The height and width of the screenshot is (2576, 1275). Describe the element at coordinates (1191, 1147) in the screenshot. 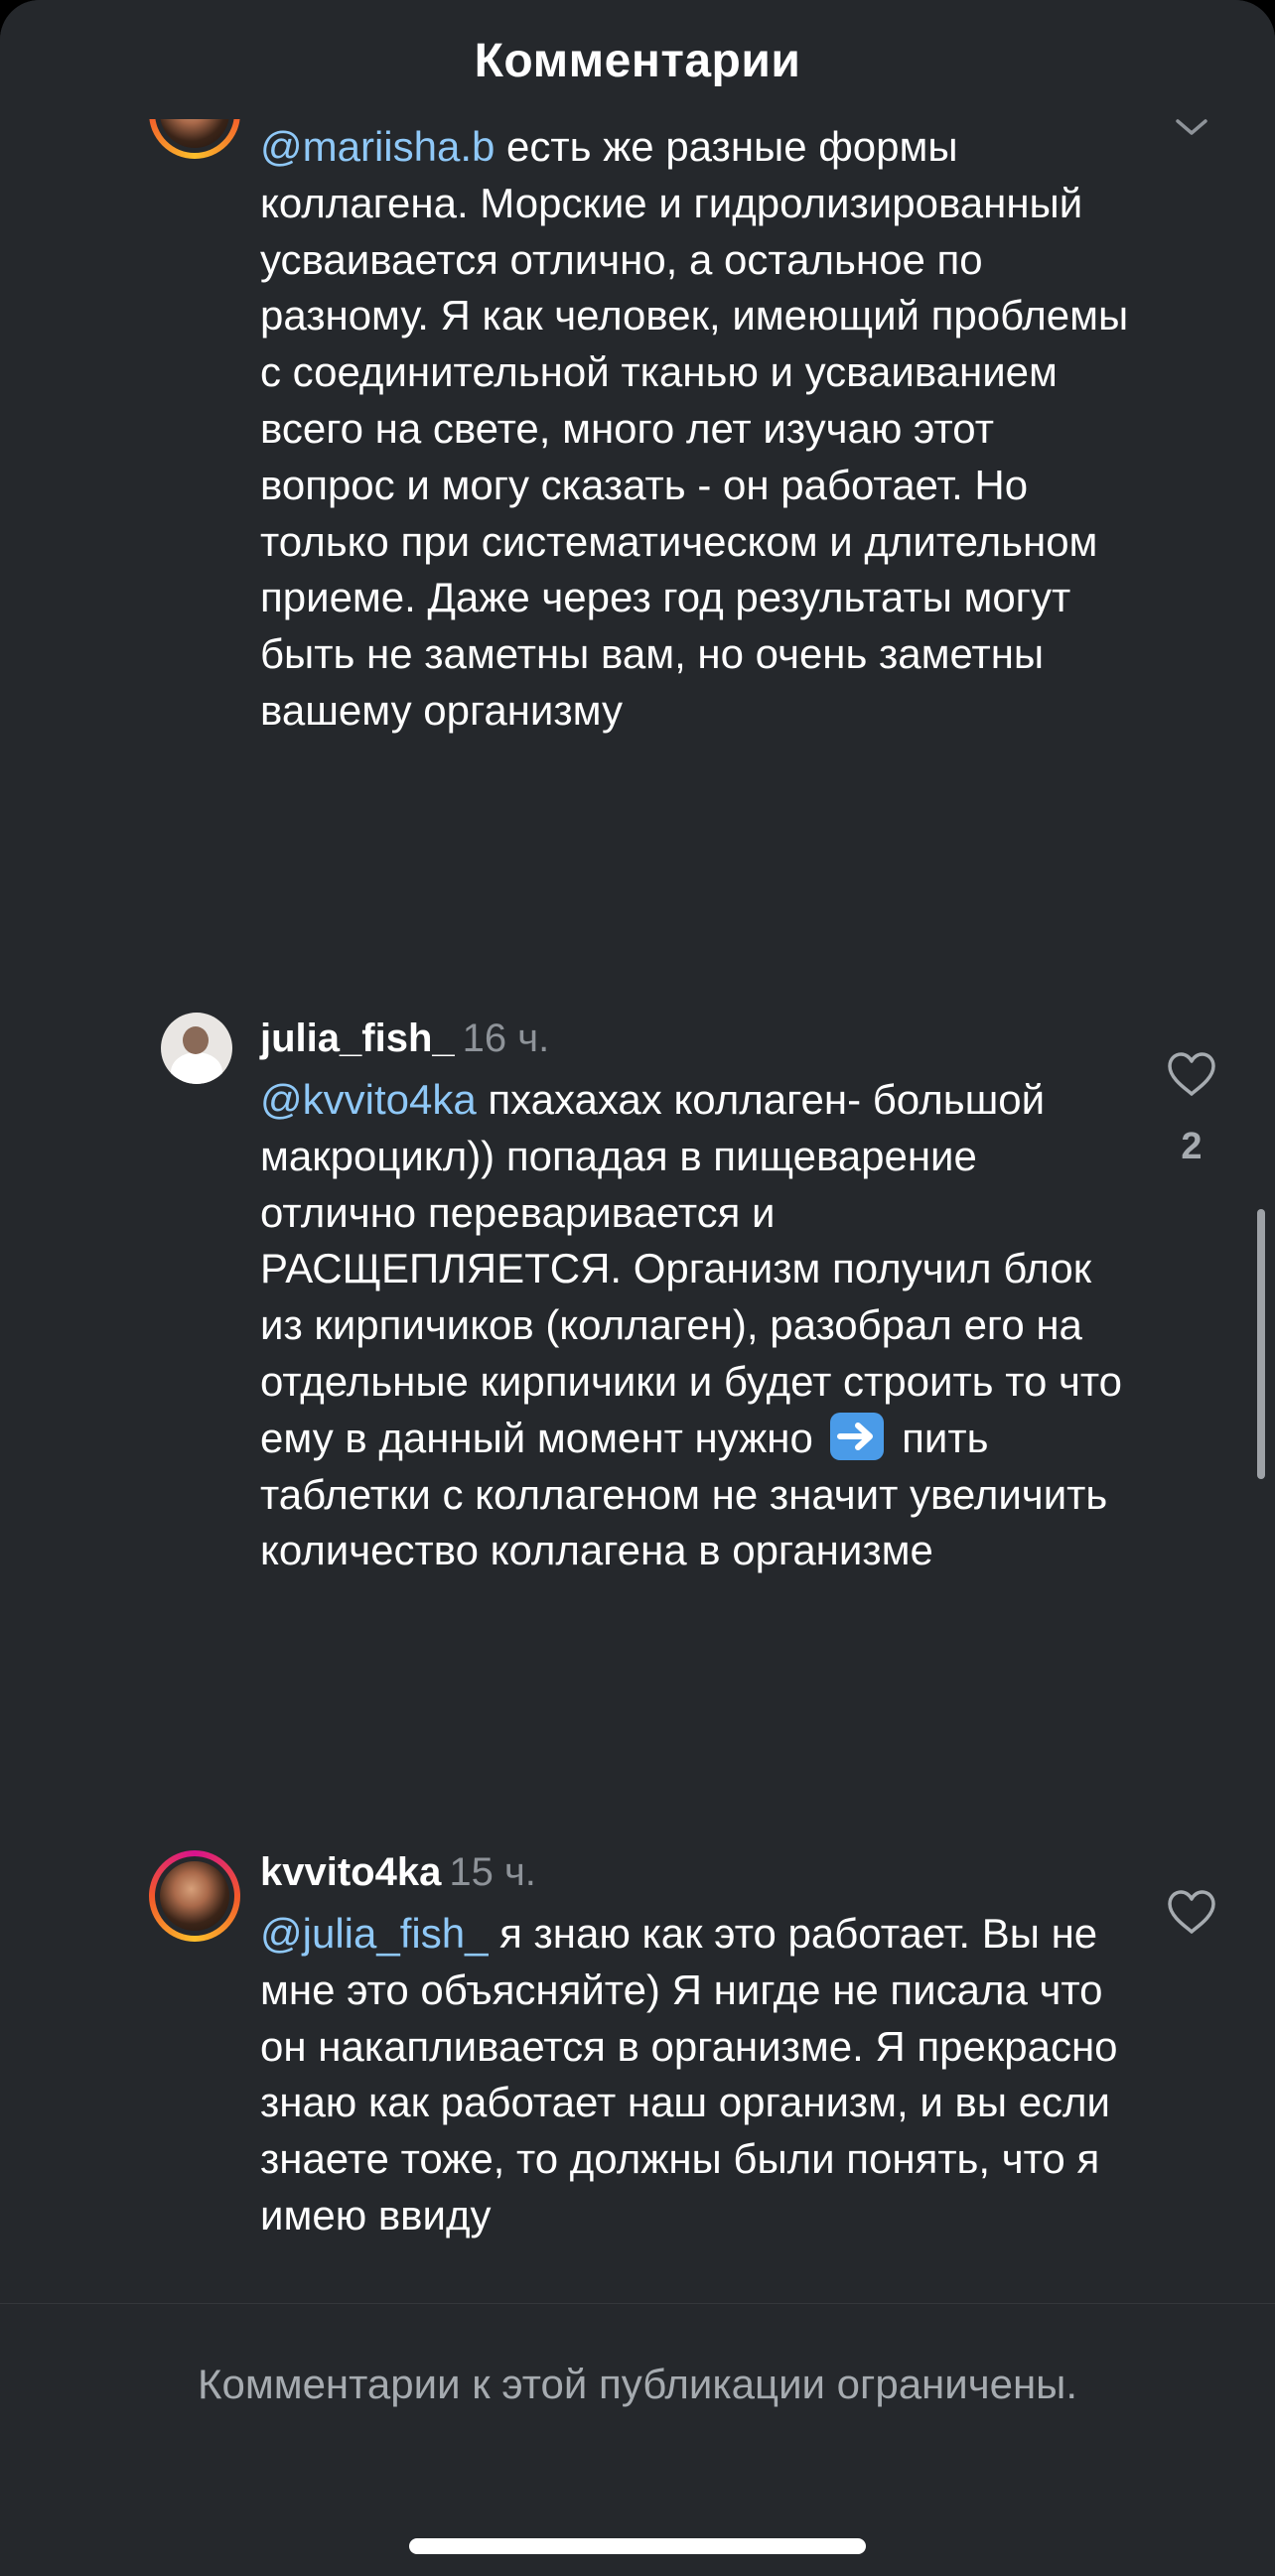

I see `like-count: 2` at that location.